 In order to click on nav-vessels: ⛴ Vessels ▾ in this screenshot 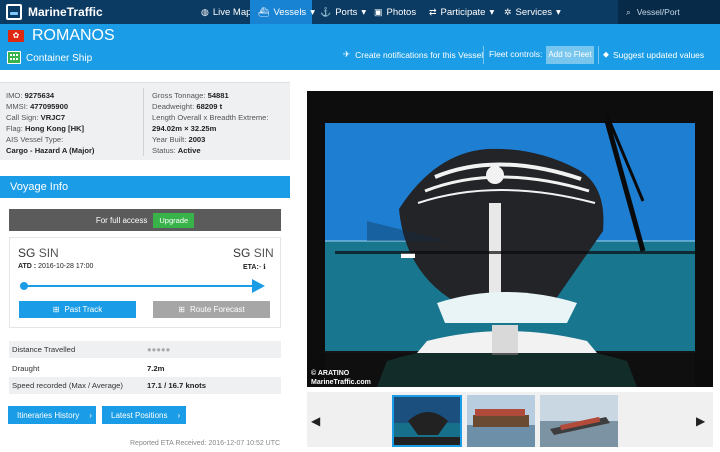, I will do `click(282, 12)`.